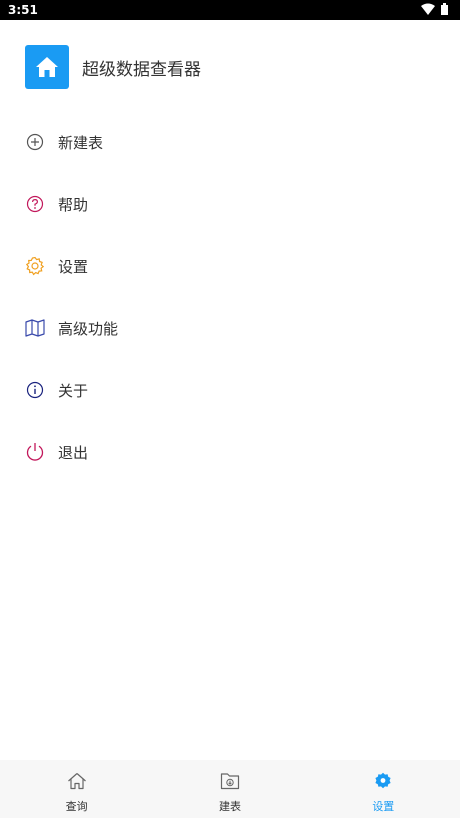  What do you see at coordinates (383, 783) in the screenshot?
I see `gear-filled-icon` at bounding box center [383, 783].